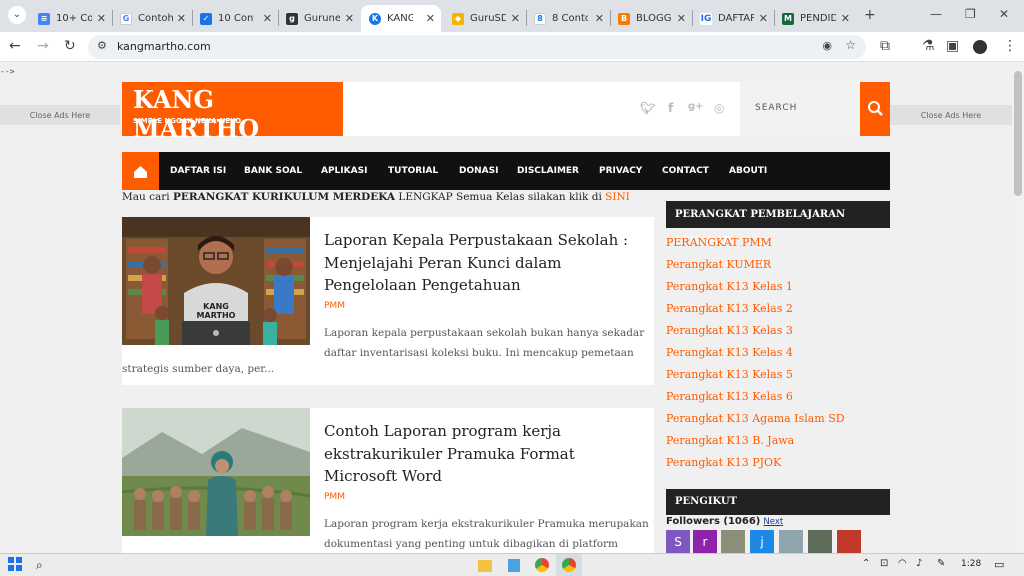  I want to click on sidebar-link: Perangkat K13 PJOK, so click(723, 462).